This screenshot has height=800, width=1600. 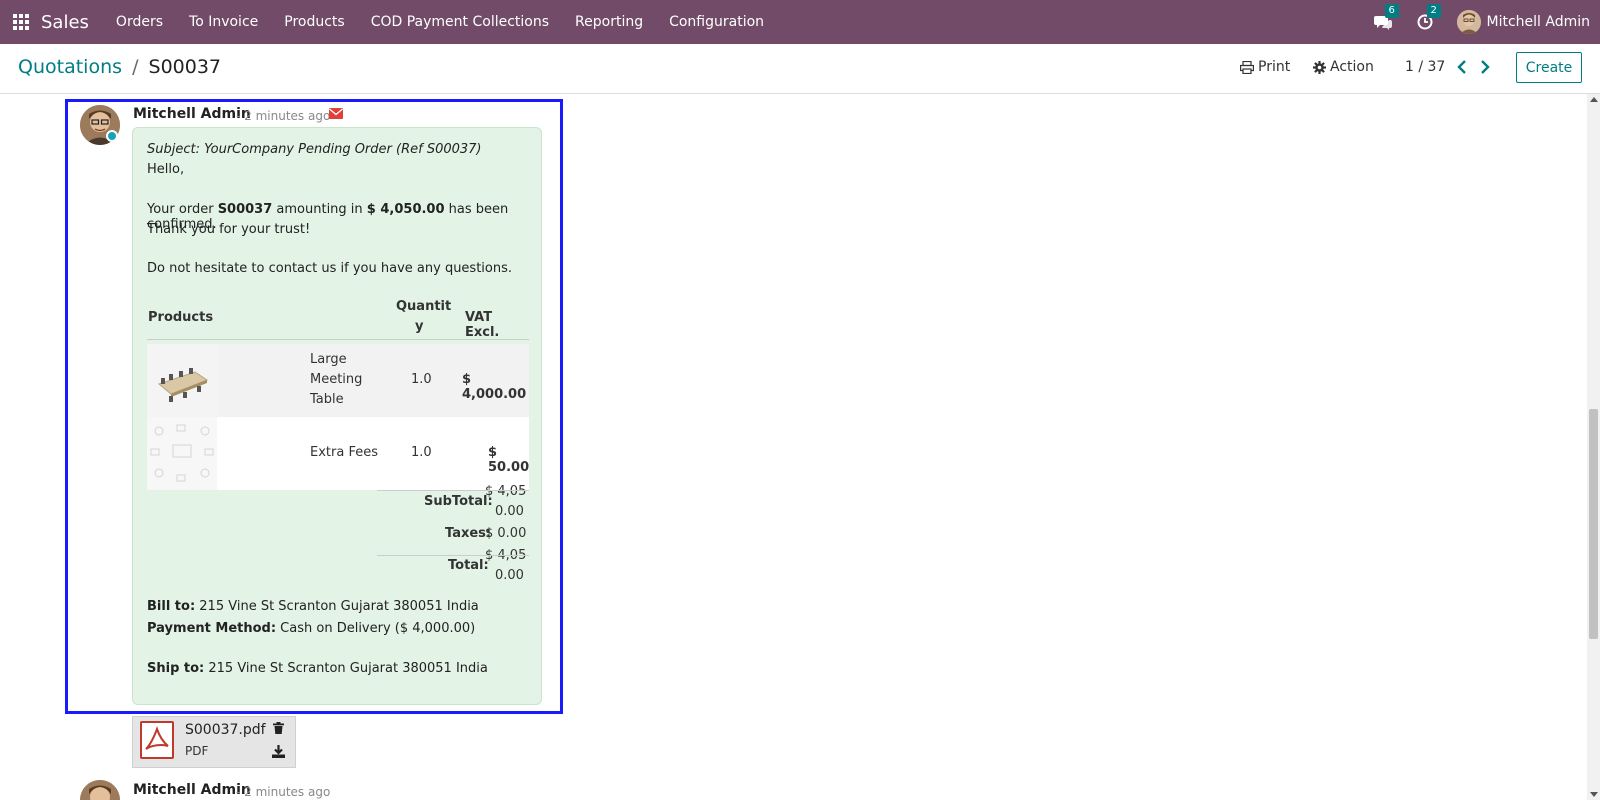 What do you see at coordinates (328, 359) in the screenshot?
I see `product-name-line1: Large` at bounding box center [328, 359].